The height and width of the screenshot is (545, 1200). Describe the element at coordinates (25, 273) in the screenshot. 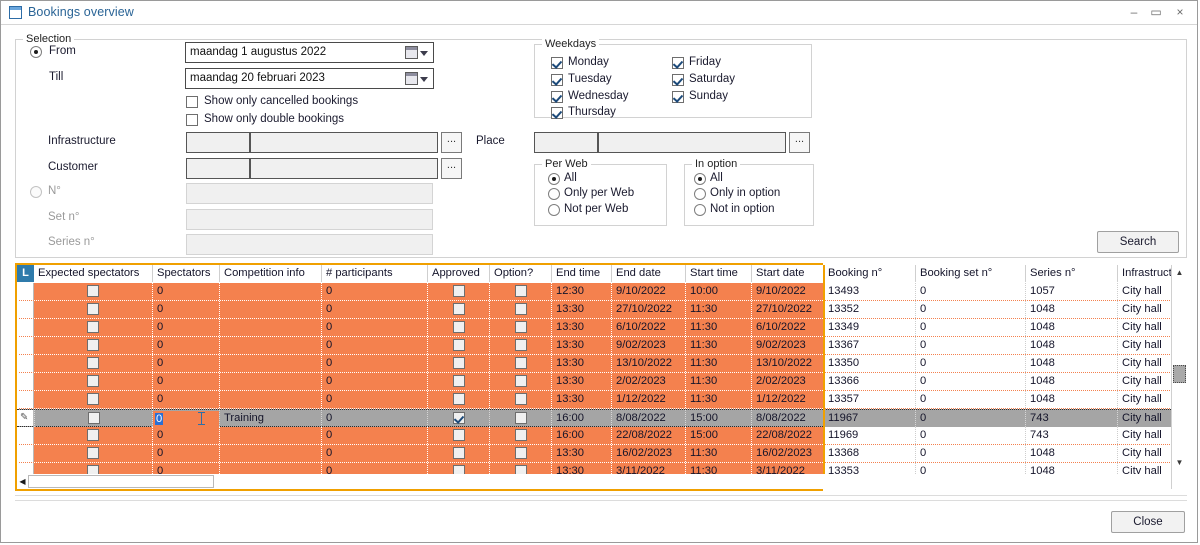

I see `grid-corner-label: L` at that location.